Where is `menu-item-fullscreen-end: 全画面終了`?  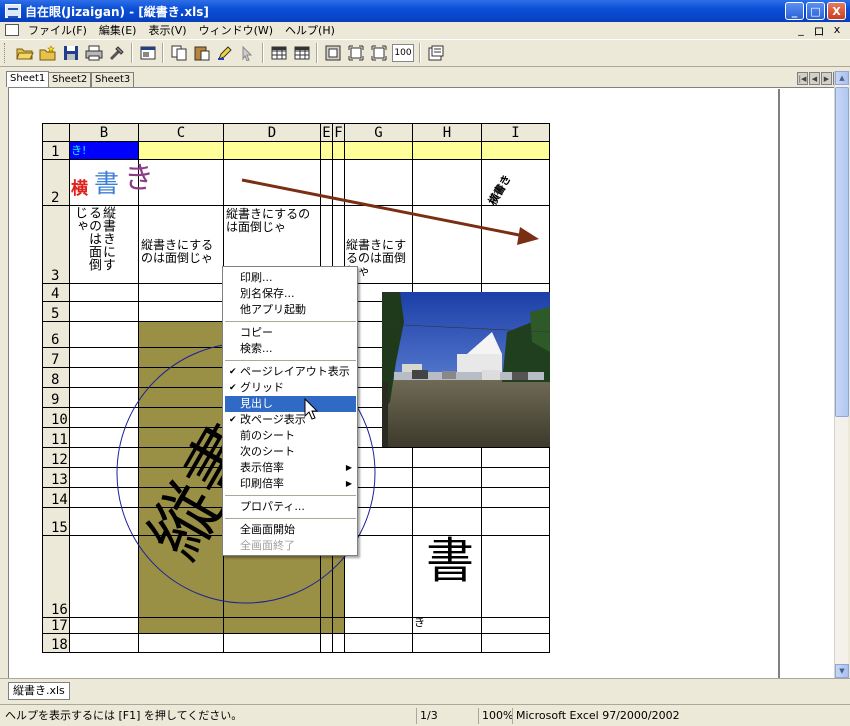
menu-item-fullscreen-end: 全画面終了 is located at coordinates (290, 546).